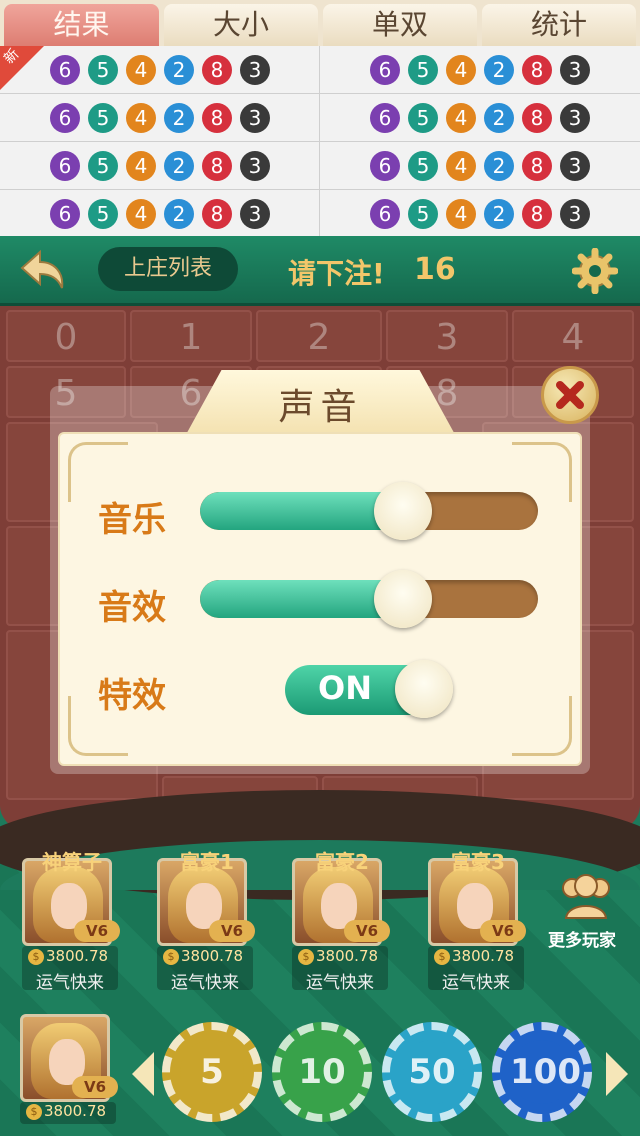  I want to click on player-seat: 富豪2 V6 $3800.78 运气快来, so click(342, 919).